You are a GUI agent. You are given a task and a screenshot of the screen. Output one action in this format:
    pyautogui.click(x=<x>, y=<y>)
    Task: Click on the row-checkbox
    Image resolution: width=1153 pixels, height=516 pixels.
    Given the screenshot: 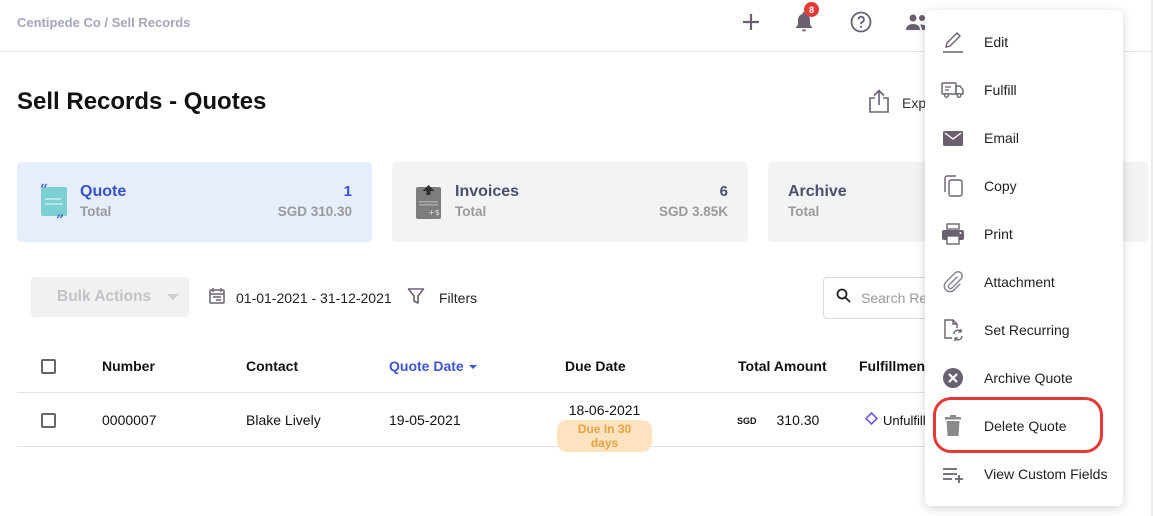 What is the action you would take?
    pyautogui.click(x=48, y=420)
    